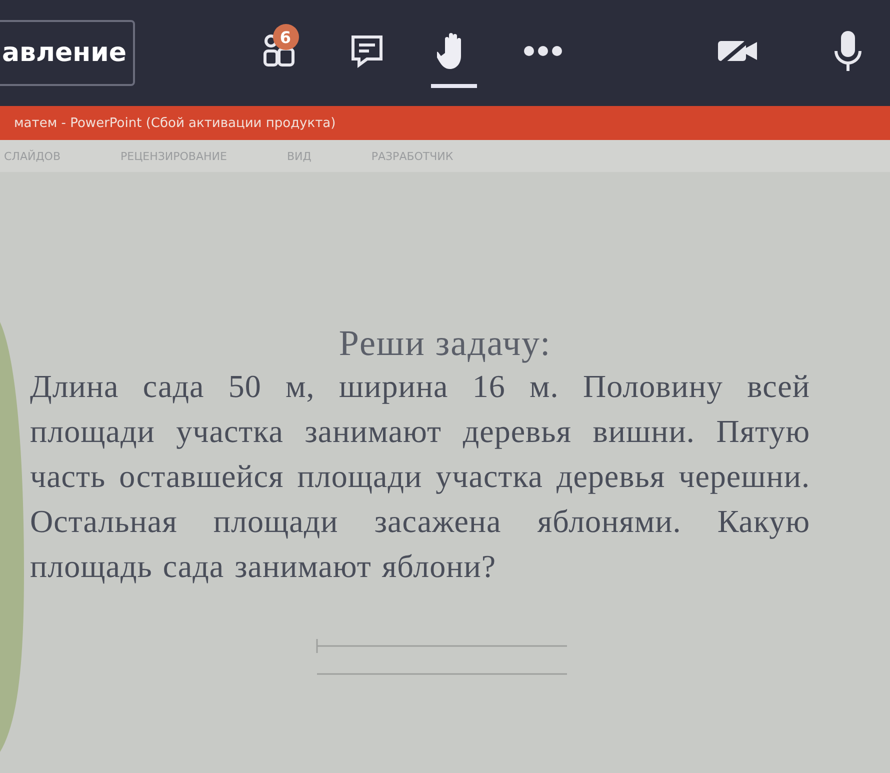 This screenshot has width=890, height=773. Describe the element at coordinates (285, 37) in the screenshot. I see `count-badge: 6` at that location.